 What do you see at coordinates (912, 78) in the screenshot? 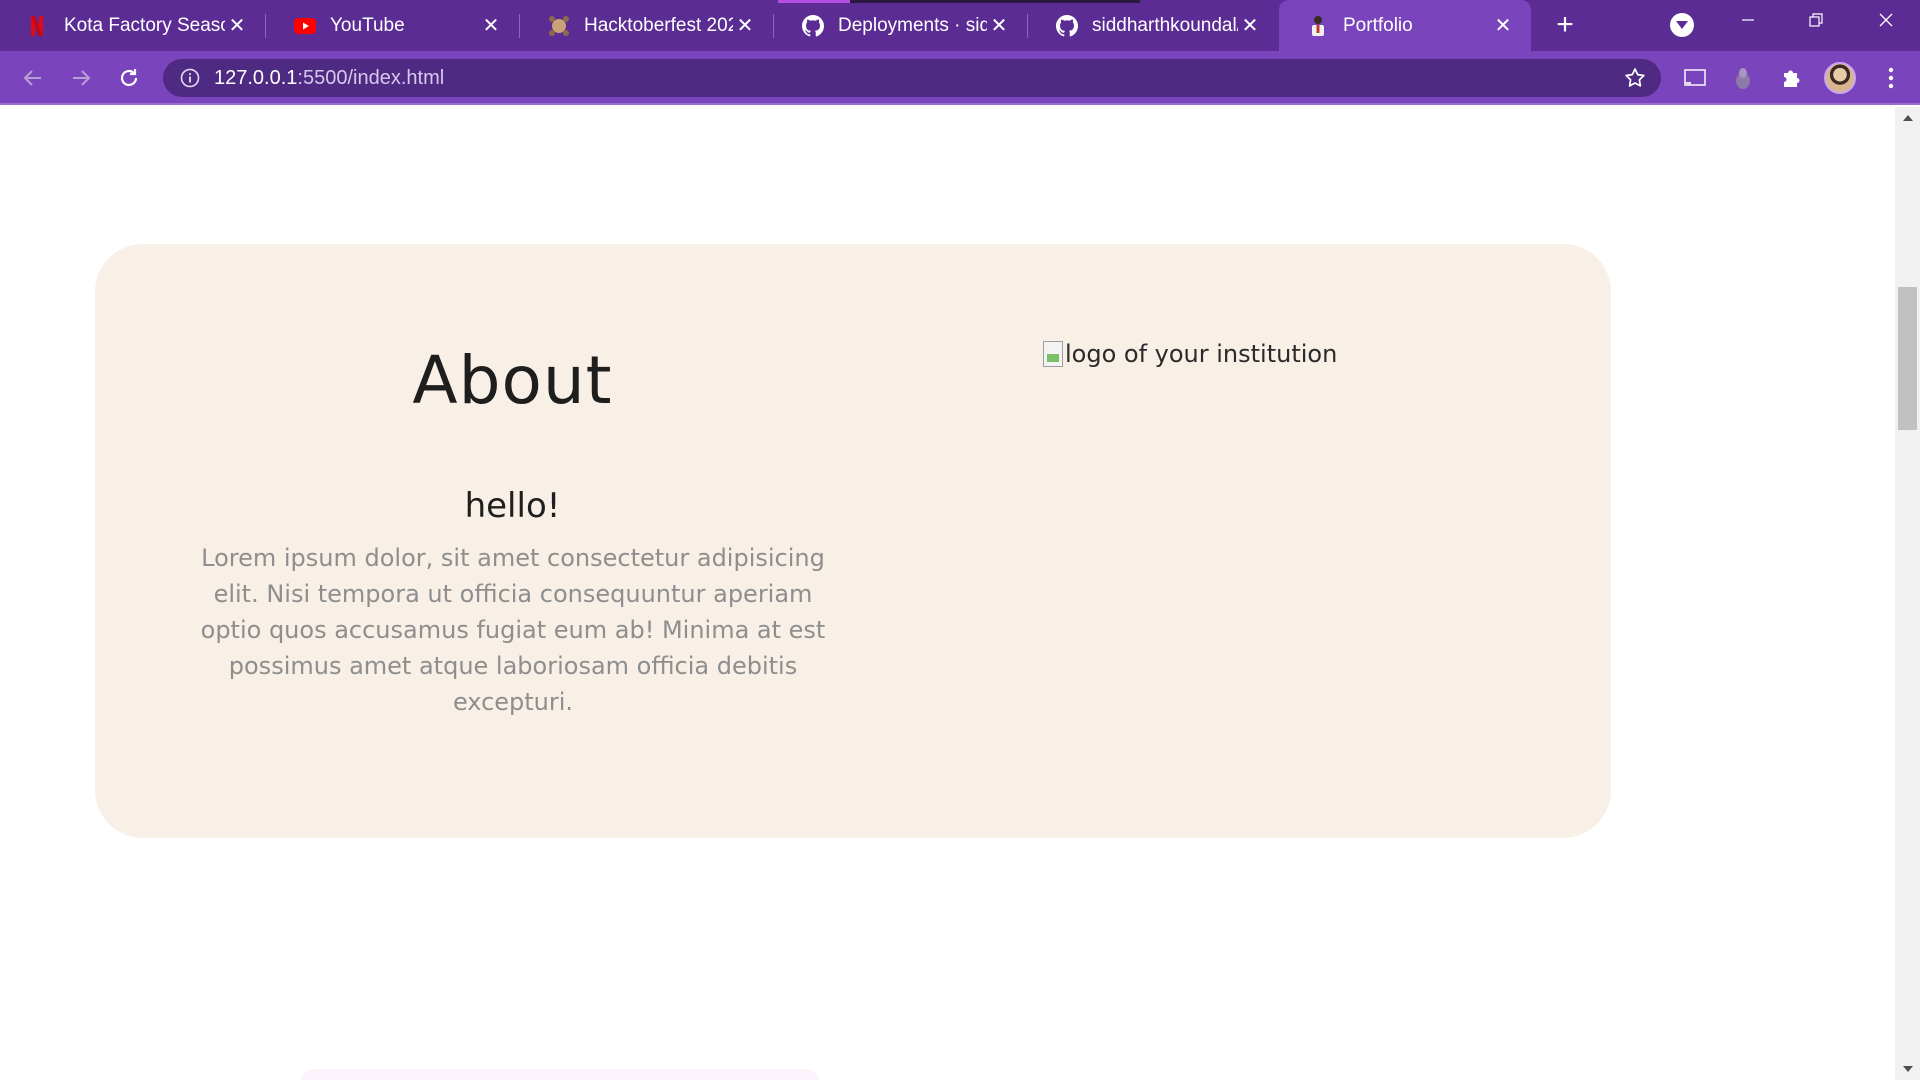
I see `address-bar: 127.0.0.1:5500/index.html` at bounding box center [912, 78].